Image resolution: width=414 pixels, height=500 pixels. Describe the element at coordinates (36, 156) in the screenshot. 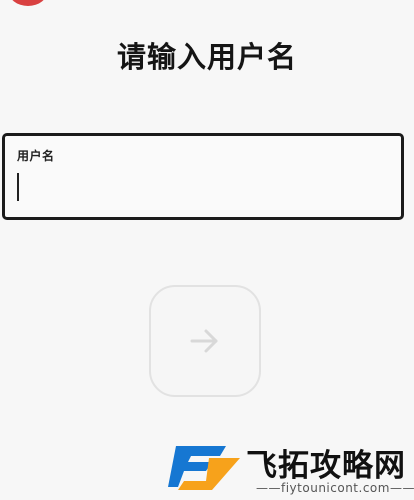

I see `username-label: 用户名` at that location.